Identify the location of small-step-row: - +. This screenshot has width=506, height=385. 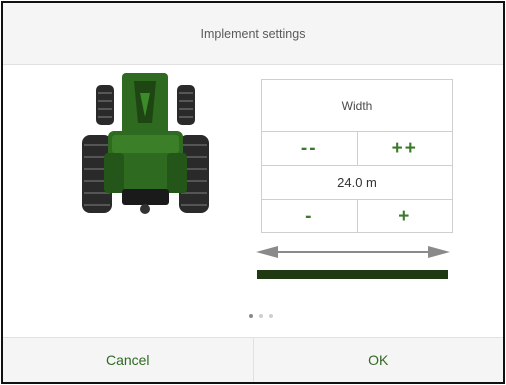
(357, 216).